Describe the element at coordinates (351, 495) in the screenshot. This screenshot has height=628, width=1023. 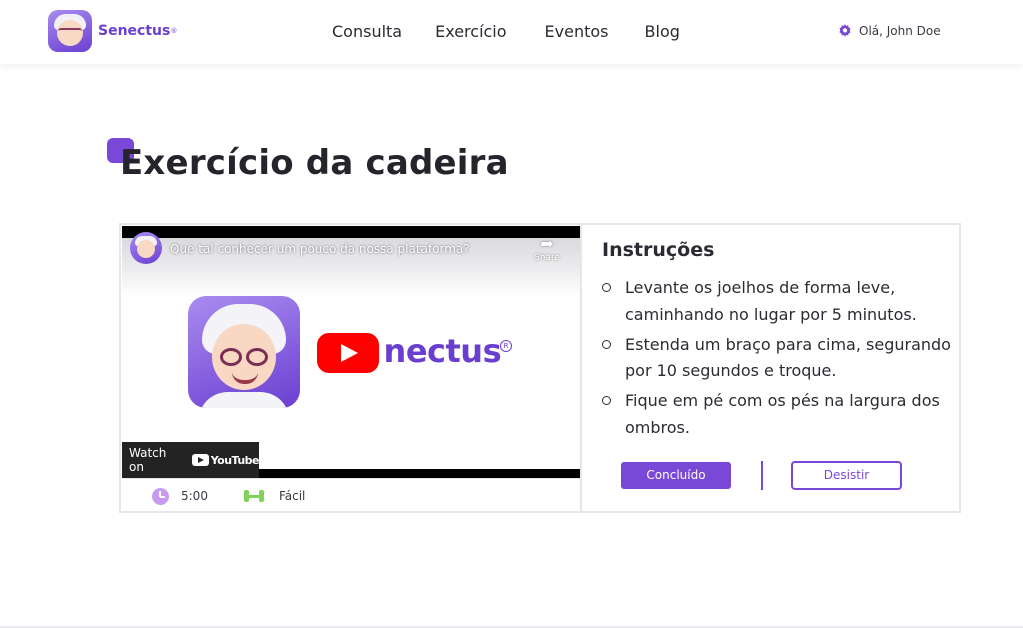
I see `exercise-meta: 5:00 Fácil` at that location.